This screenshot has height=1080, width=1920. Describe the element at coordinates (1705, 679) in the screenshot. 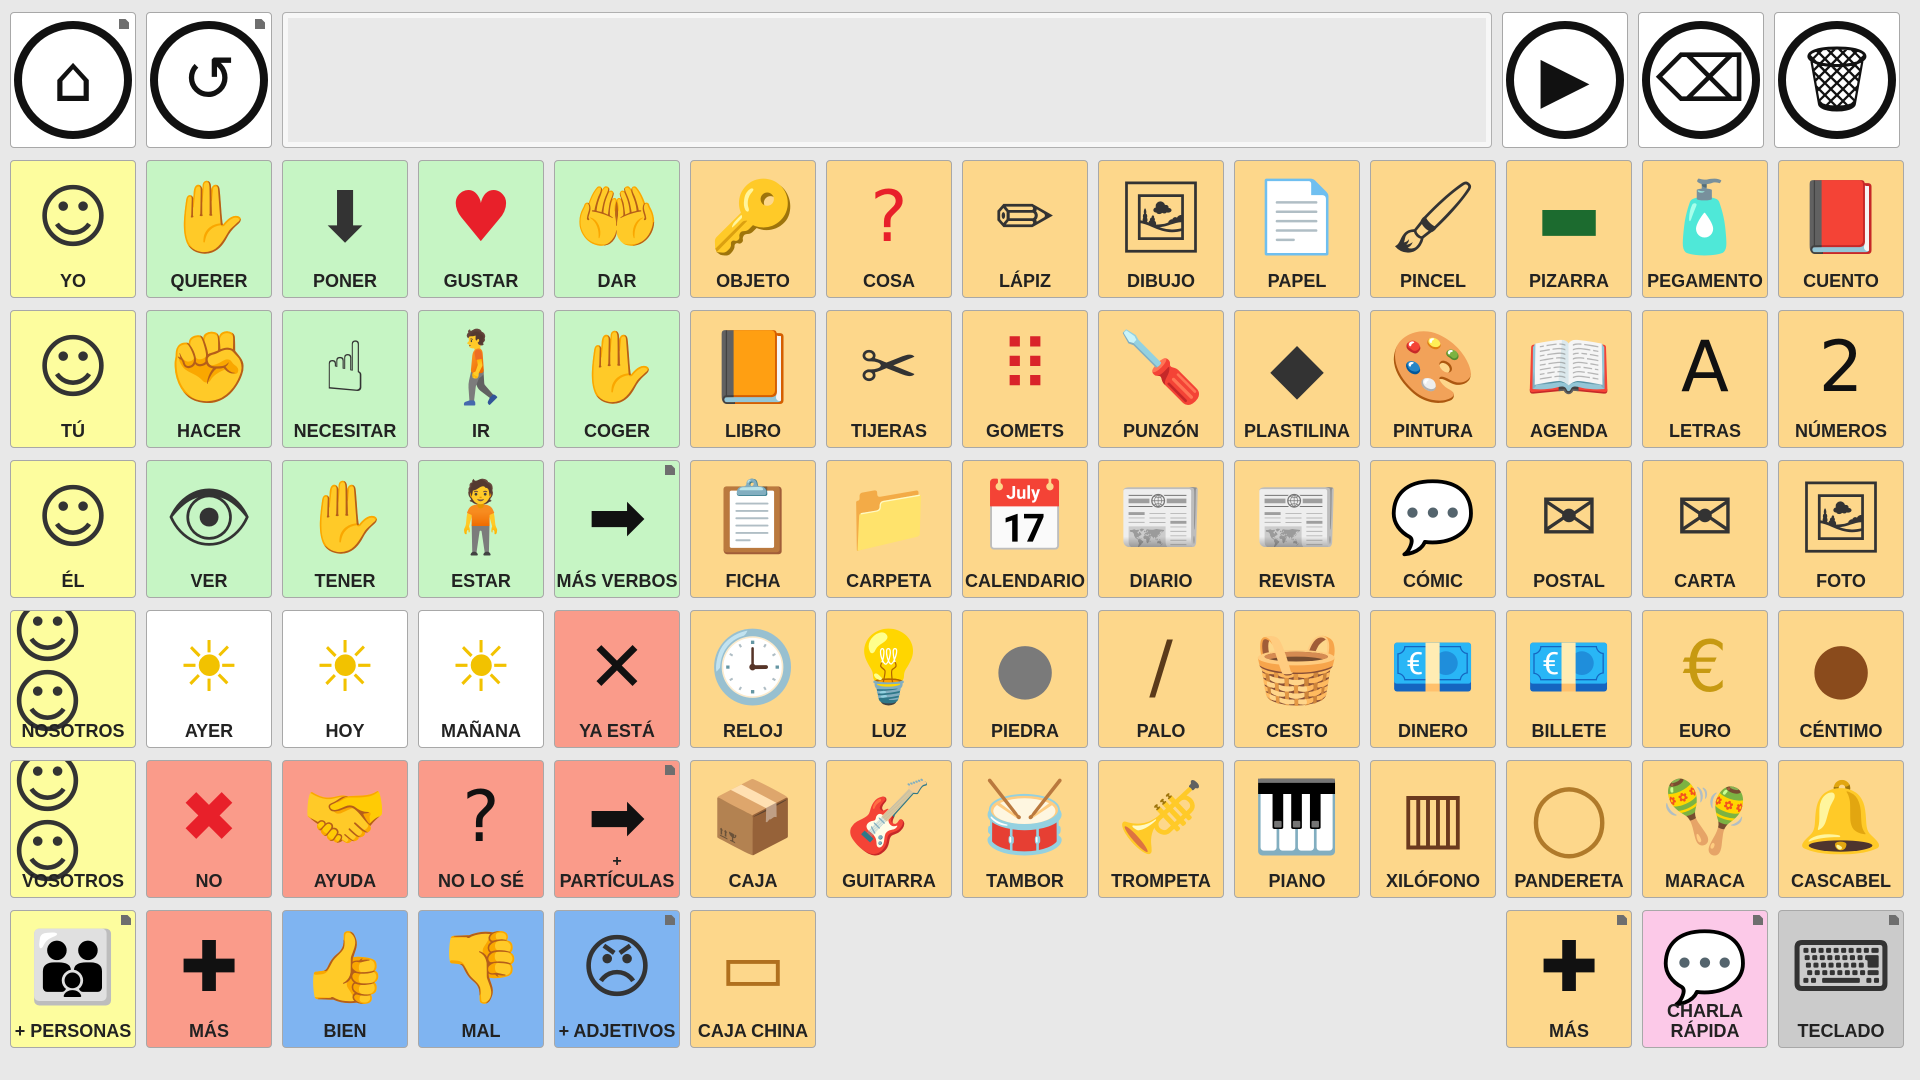

I see `cell-euro: € EURO` at that location.